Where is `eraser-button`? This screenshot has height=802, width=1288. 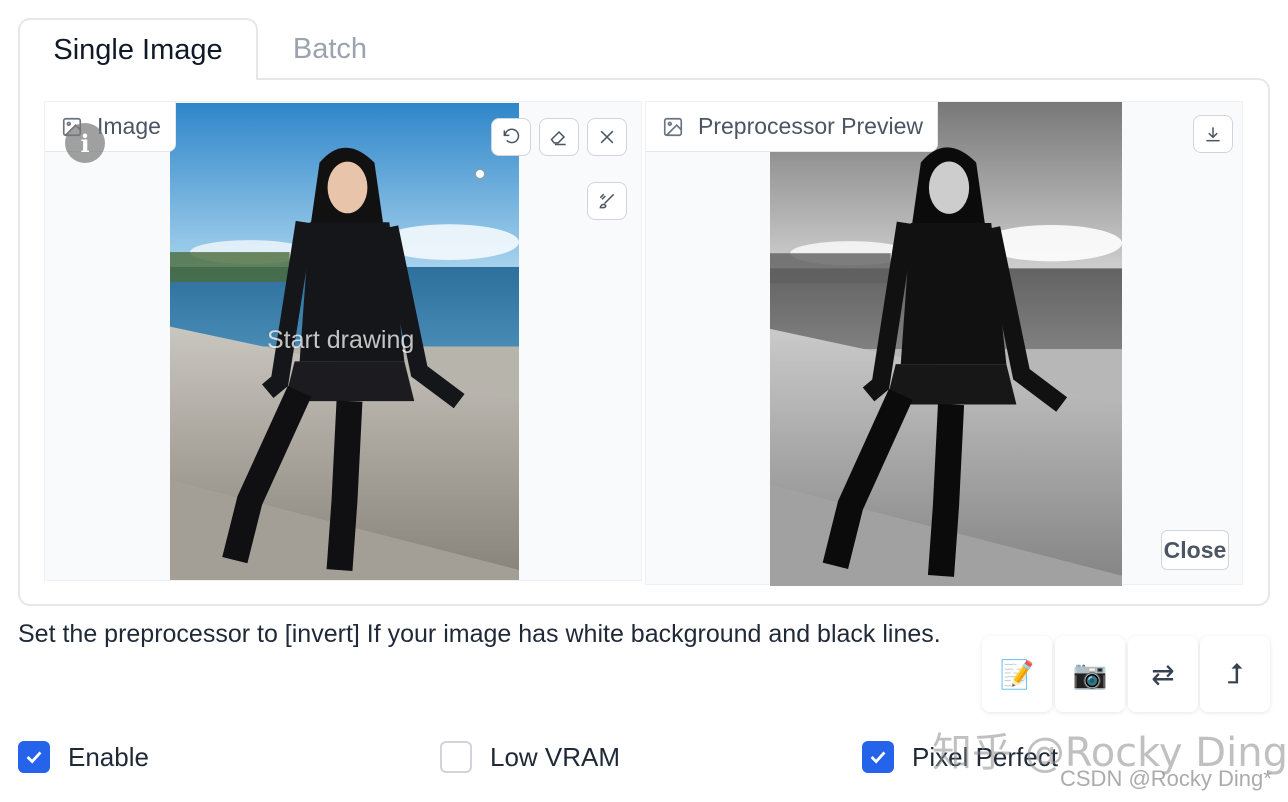 eraser-button is located at coordinates (559, 137).